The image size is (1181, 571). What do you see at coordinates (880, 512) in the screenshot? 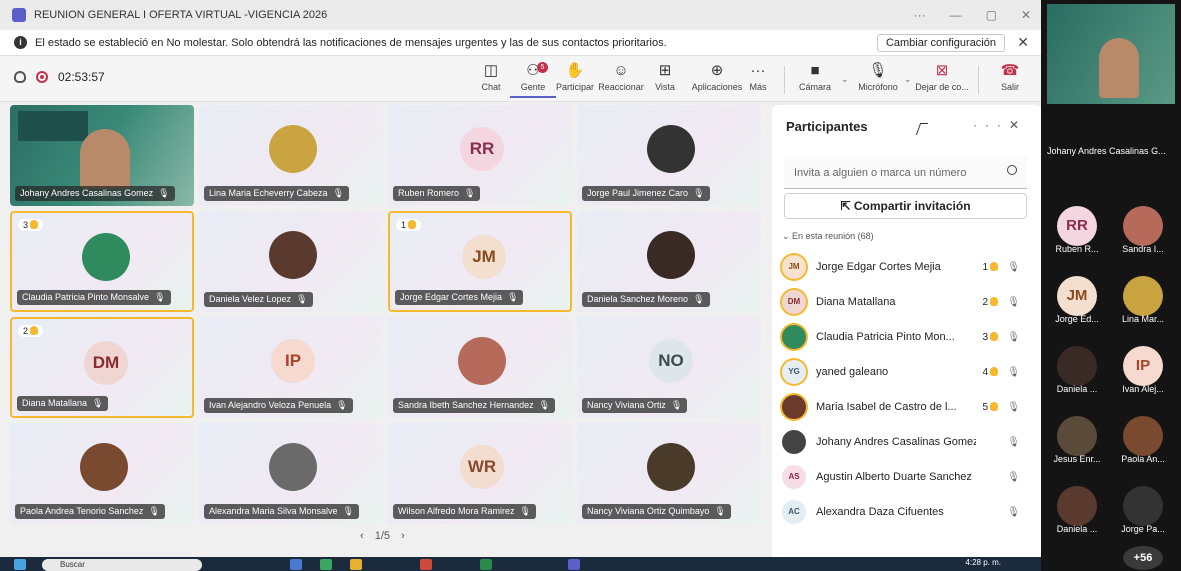
I see `participant-name: Alexandra Daza Cifuentes` at bounding box center [880, 512].